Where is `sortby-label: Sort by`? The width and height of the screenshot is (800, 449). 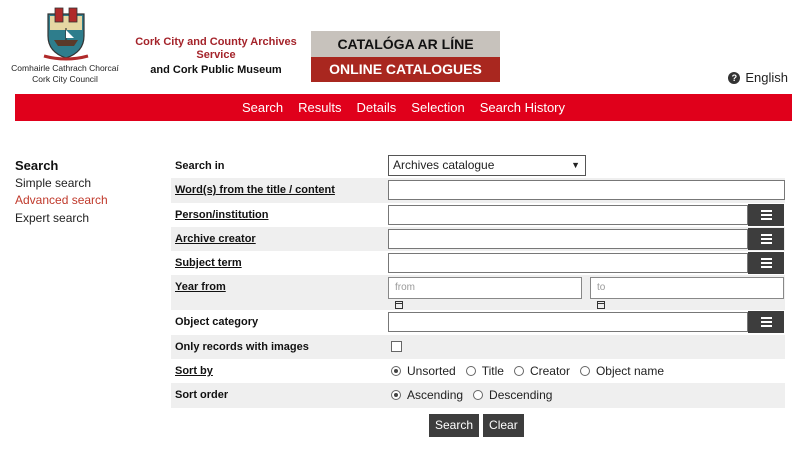 sortby-label: Sort by is located at coordinates (194, 371).